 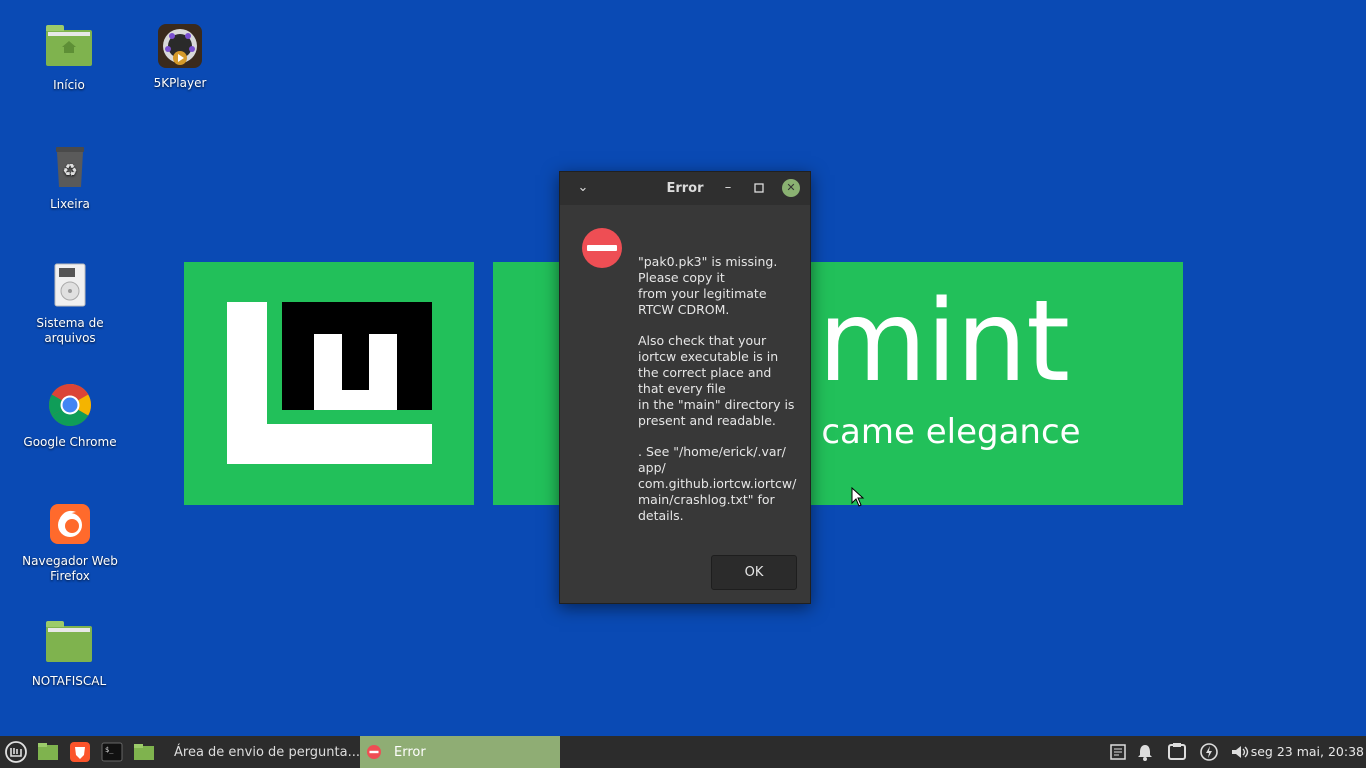 What do you see at coordinates (759, 188) in the screenshot?
I see `maximize-button` at bounding box center [759, 188].